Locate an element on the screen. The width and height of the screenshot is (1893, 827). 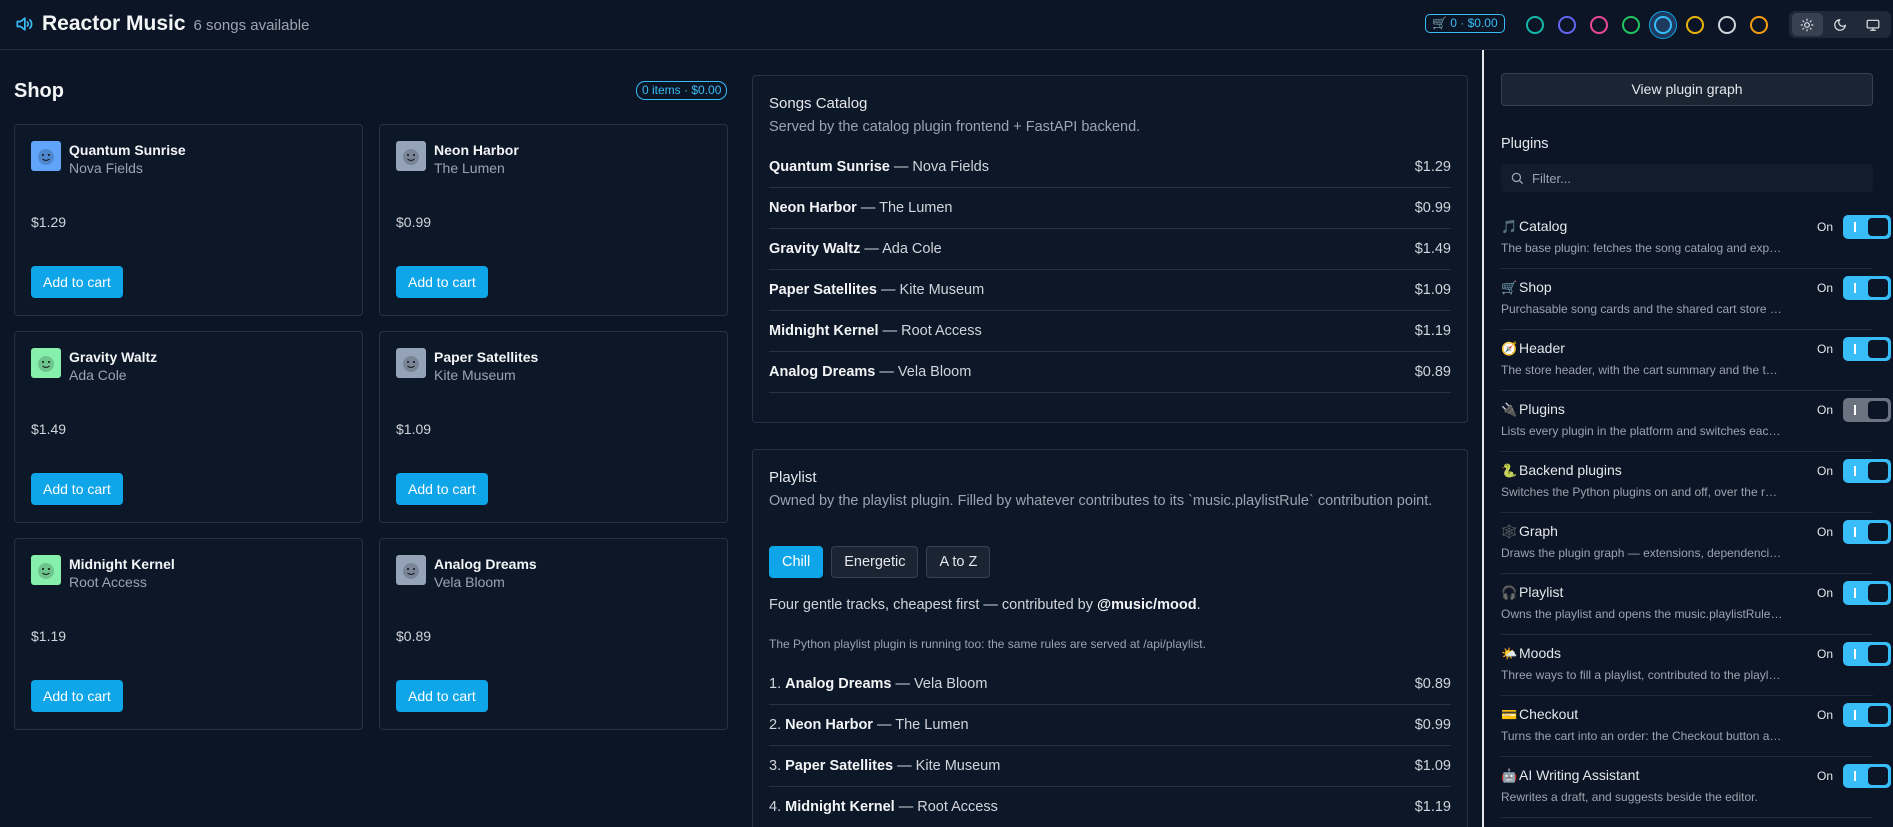
plugin-name: 🕸️ Graph is located at coordinates (1529, 531).